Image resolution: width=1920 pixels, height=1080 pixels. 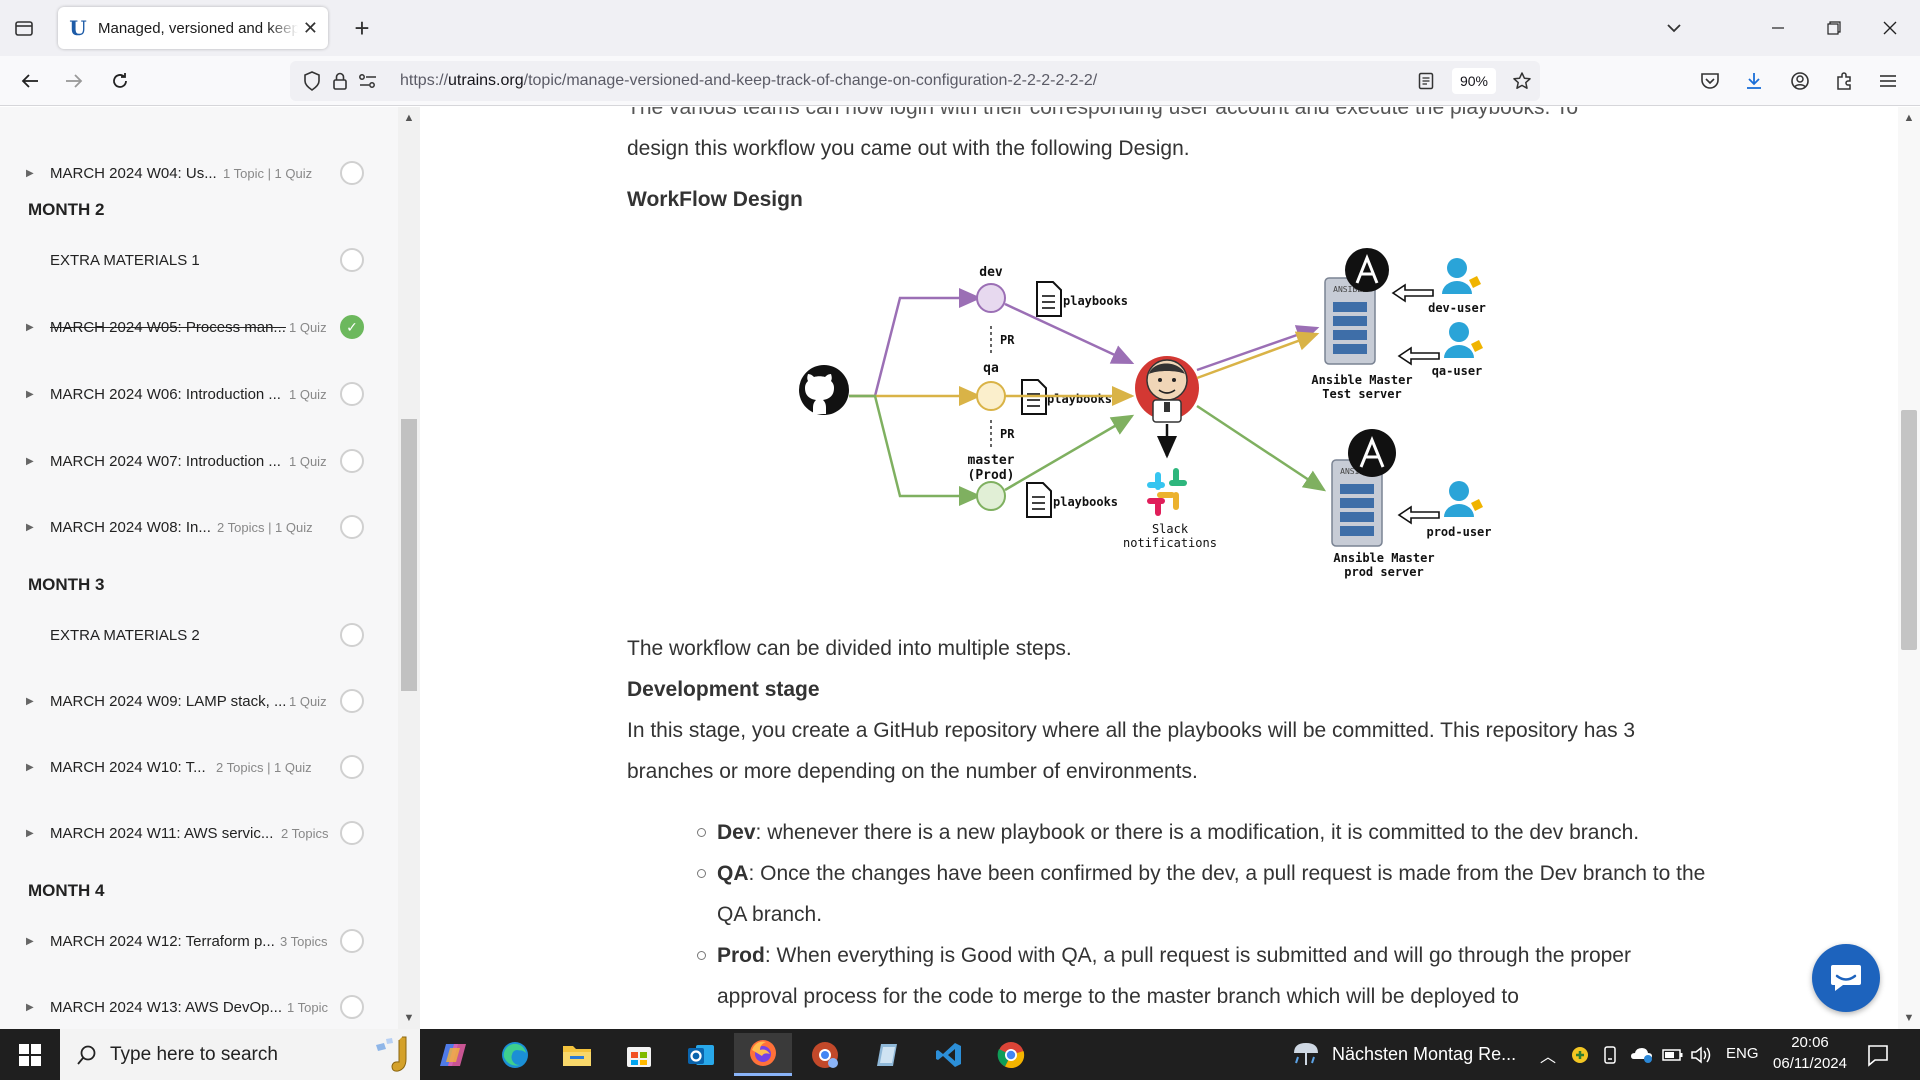 I want to click on restore-icon, so click(x=1834, y=28).